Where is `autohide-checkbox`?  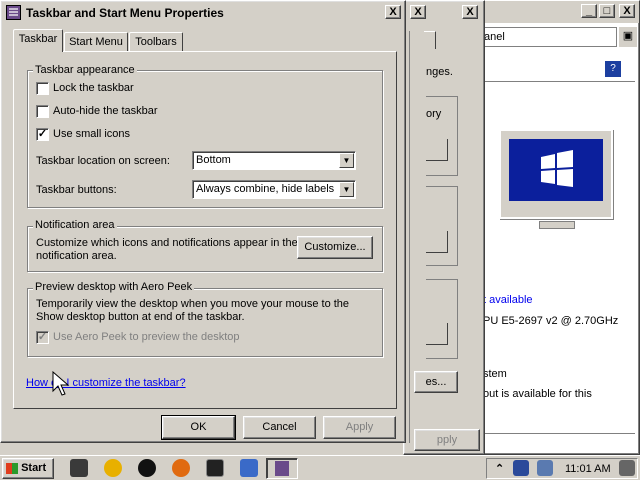 autohide-checkbox is located at coordinates (42, 111).